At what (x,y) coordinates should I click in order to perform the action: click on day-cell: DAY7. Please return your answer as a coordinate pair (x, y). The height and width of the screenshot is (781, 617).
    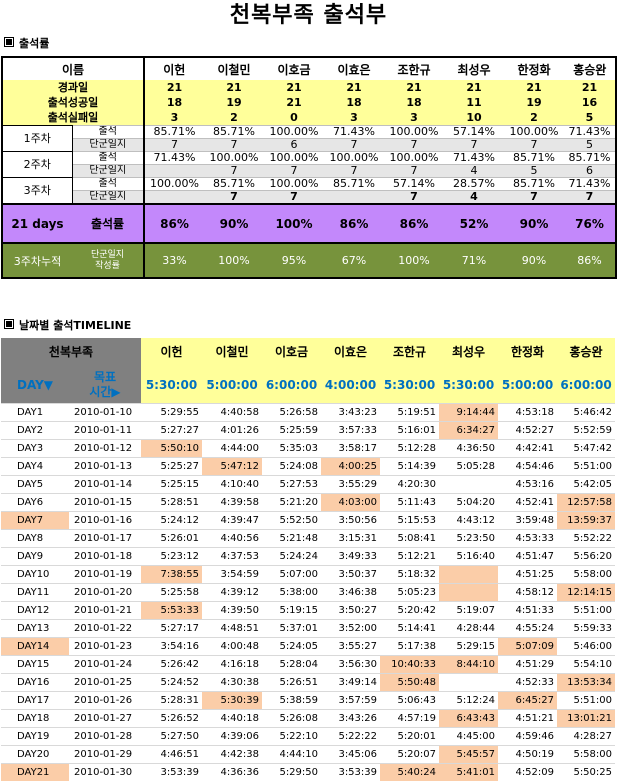
    Looking at the image, I should click on (35, 521).